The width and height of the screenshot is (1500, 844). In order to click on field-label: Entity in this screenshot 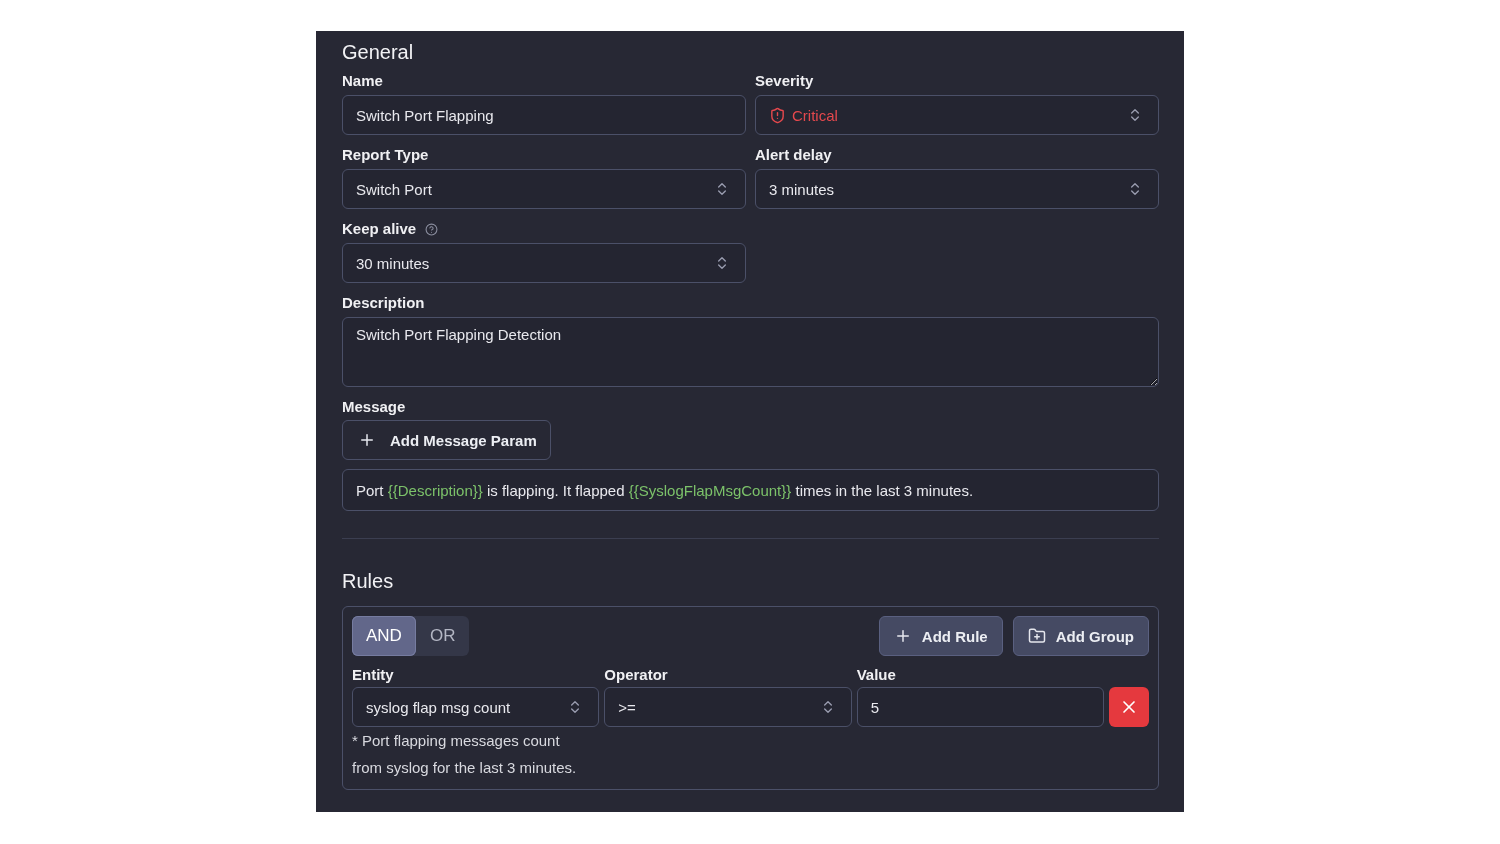, I will do `click(373, 675)`.